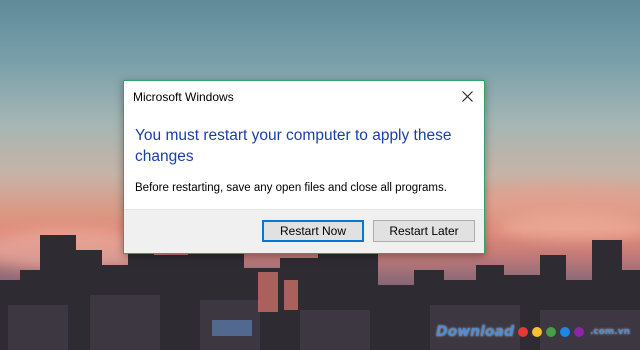 The height and width of the screenshot is (350, 640). I want to click on dialog-title: Microsoft Windows, so click(183, 97).